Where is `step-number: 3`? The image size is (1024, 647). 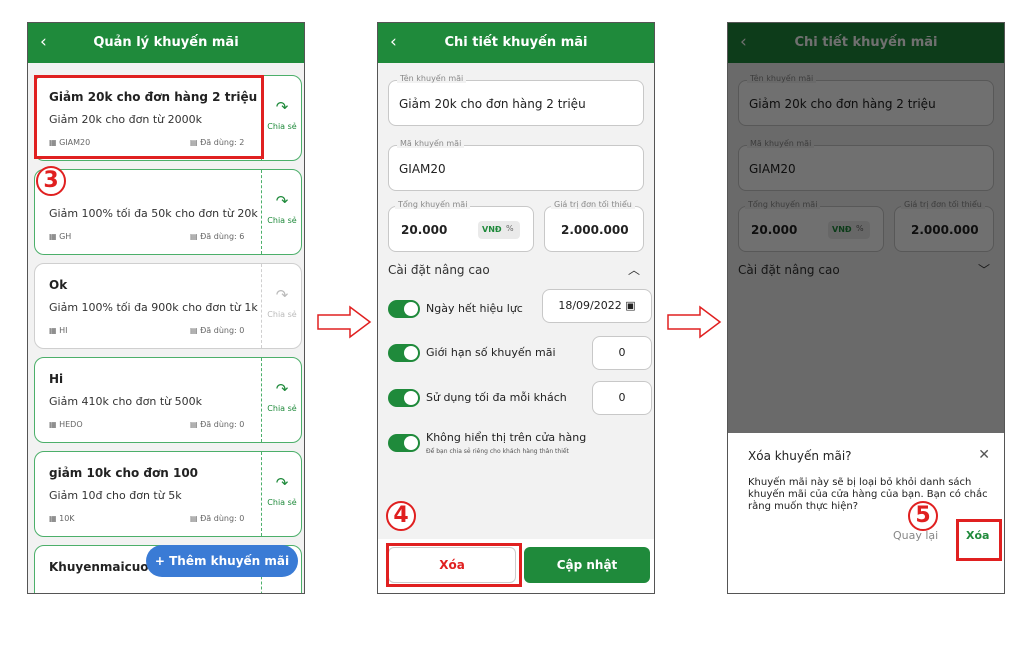 step-number: 3 is located at coordinates (51, 181).